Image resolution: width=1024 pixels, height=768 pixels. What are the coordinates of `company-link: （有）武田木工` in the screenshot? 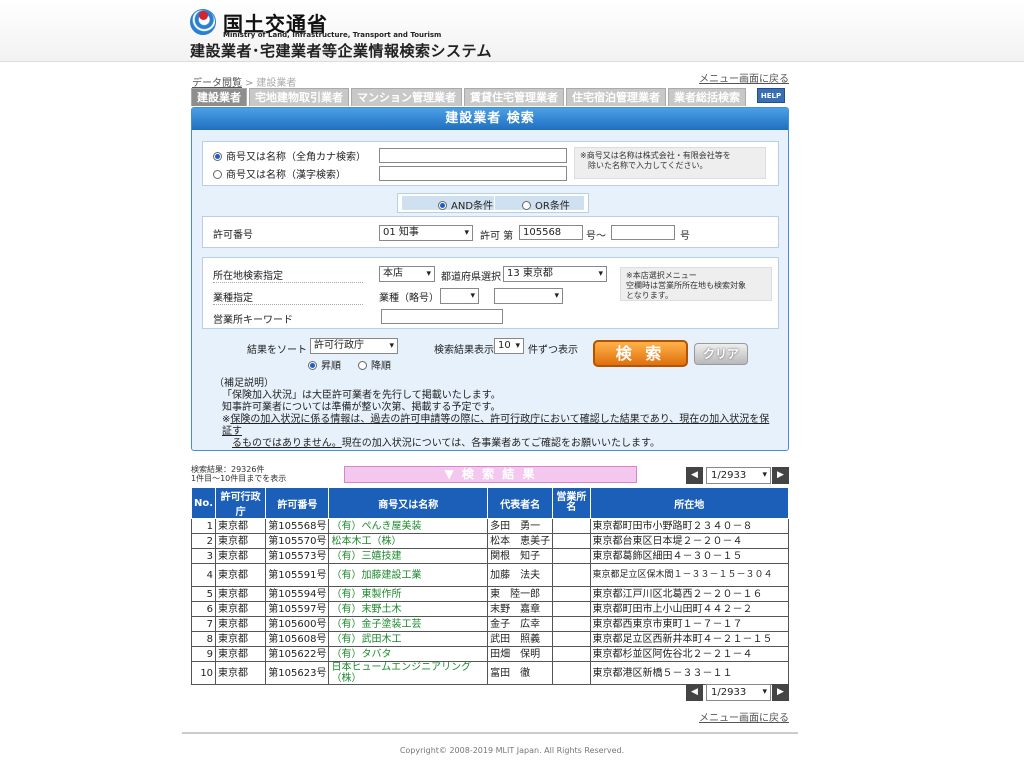 It's located at (408, 639).